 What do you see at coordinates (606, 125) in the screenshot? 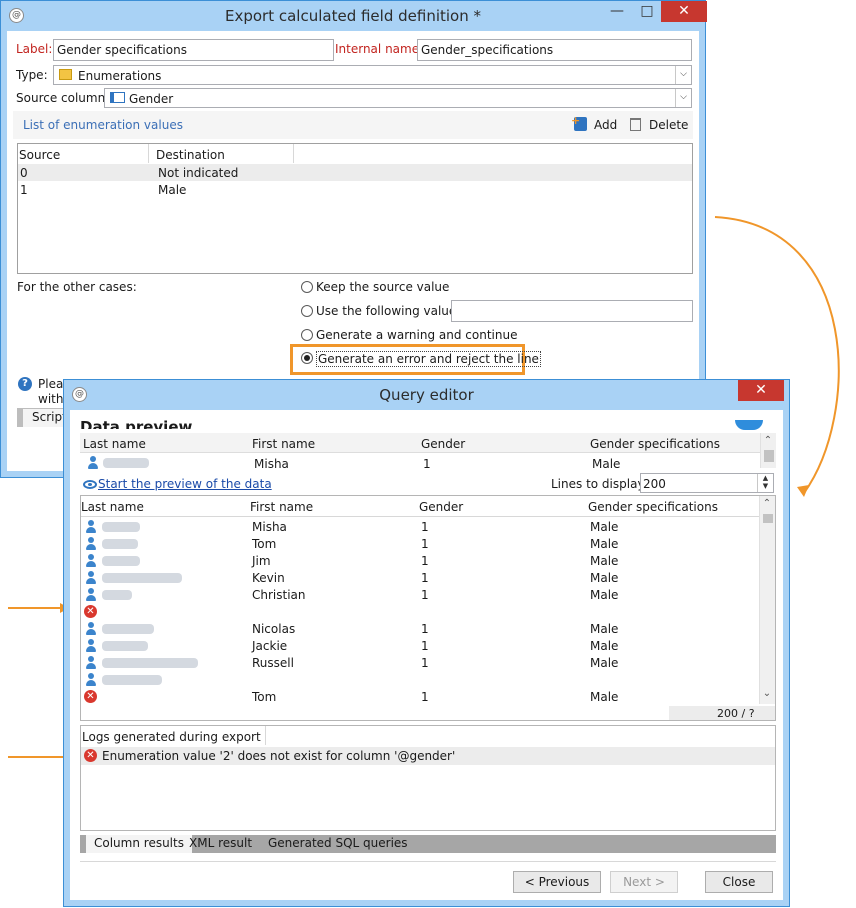
I see `add-label: Add` at bounding box center [606, 125].